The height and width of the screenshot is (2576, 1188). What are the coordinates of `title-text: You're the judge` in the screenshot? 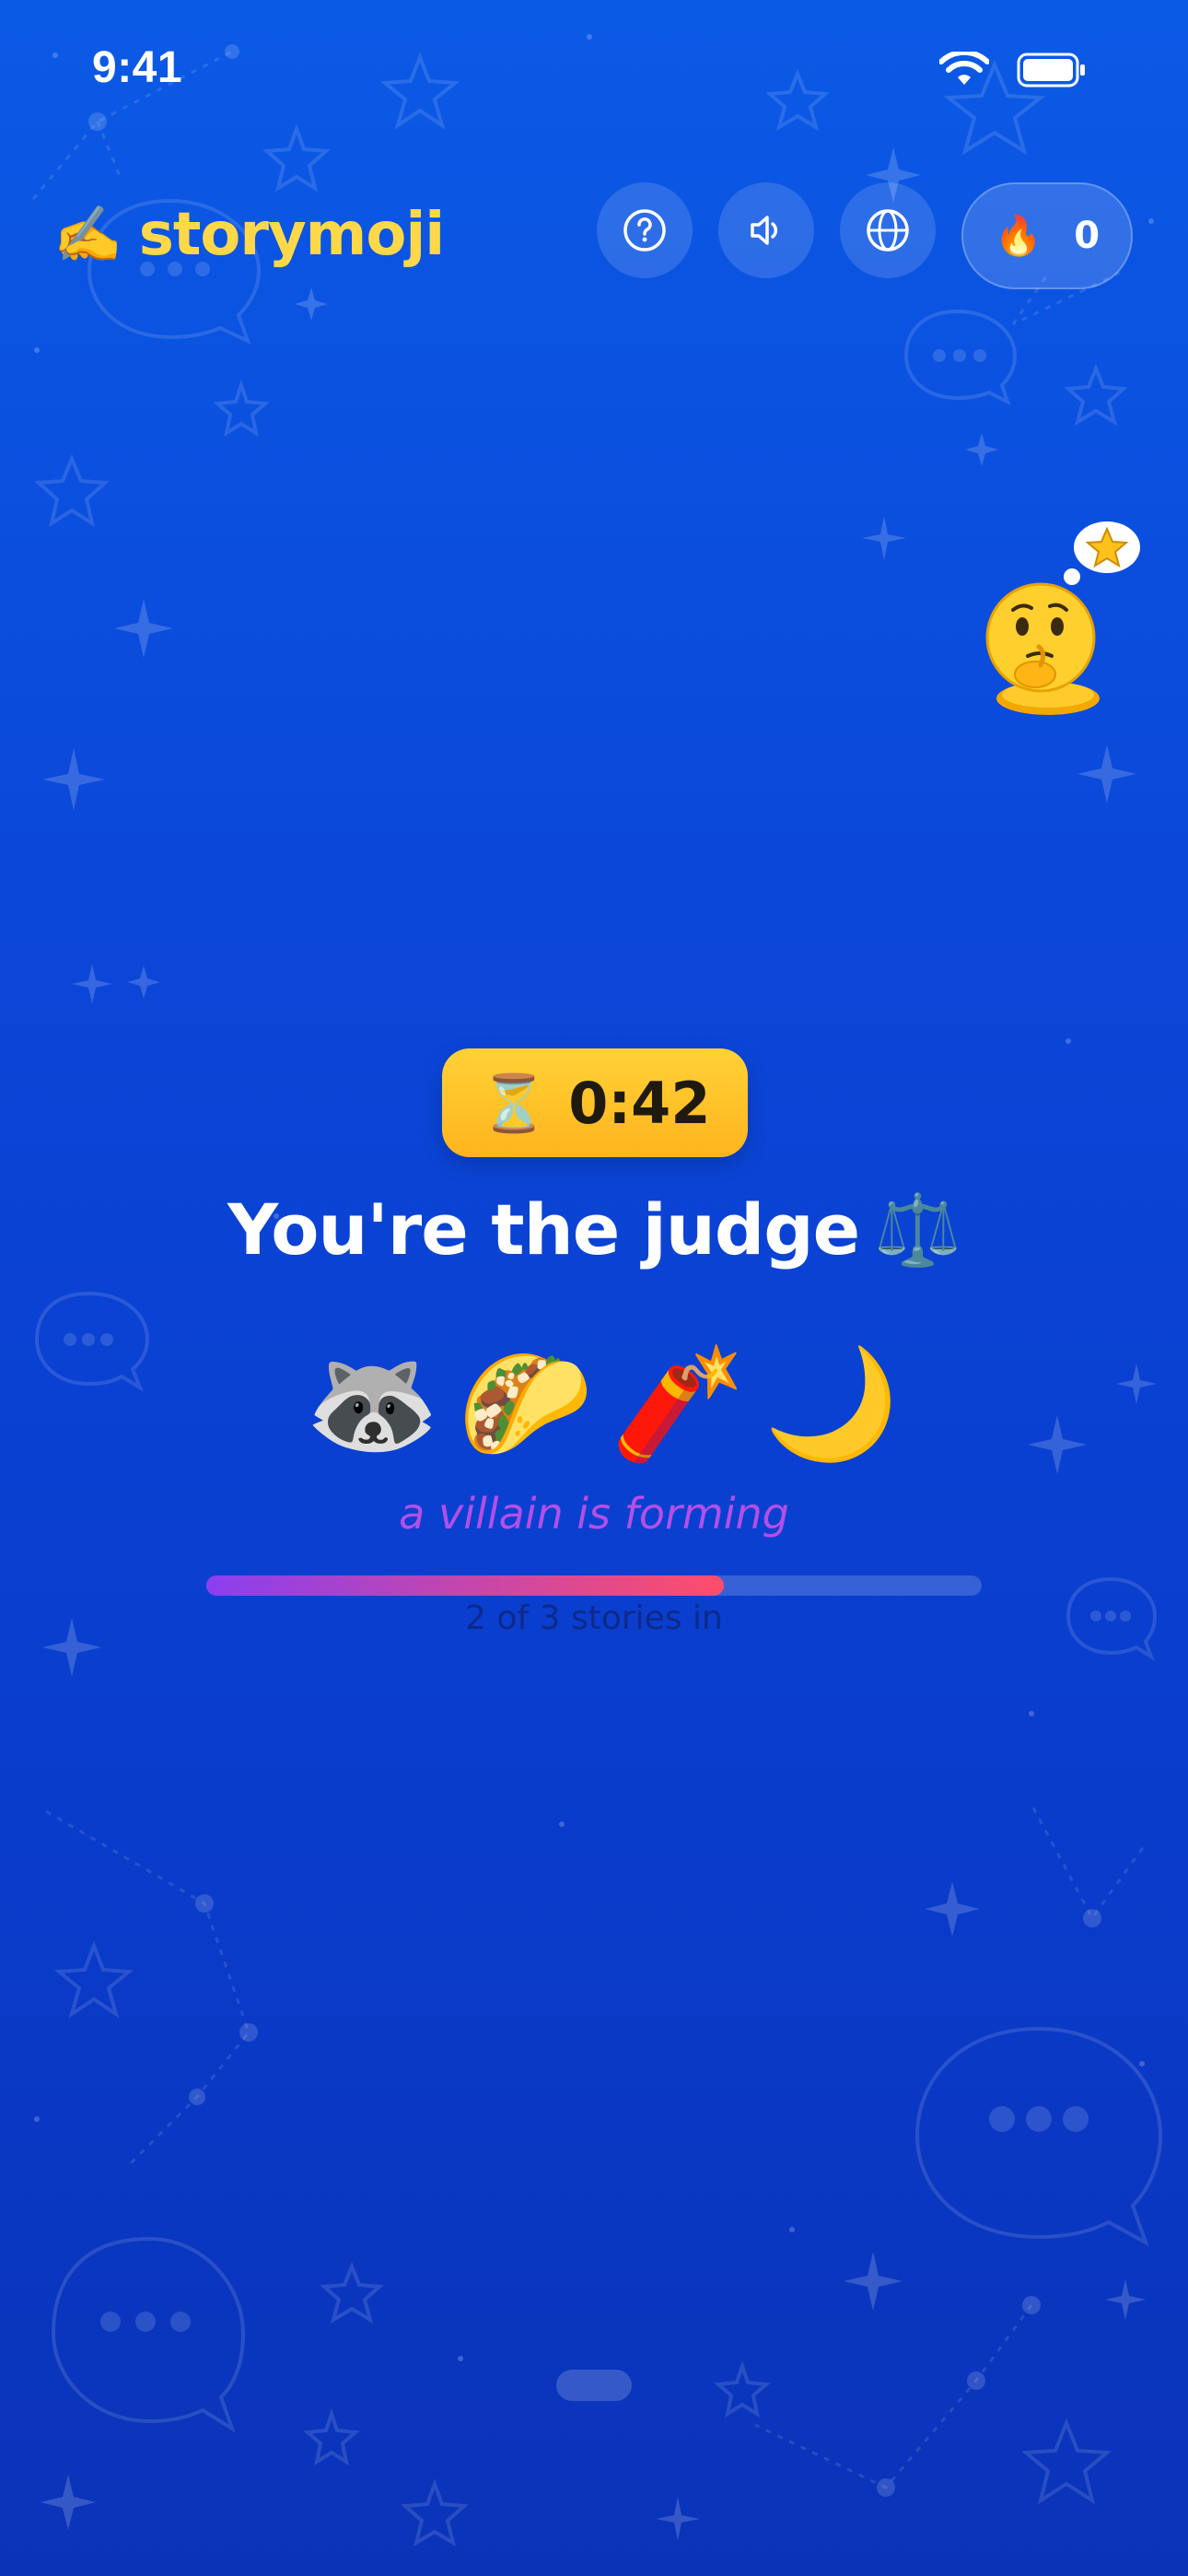 It's located at (543, 1229).